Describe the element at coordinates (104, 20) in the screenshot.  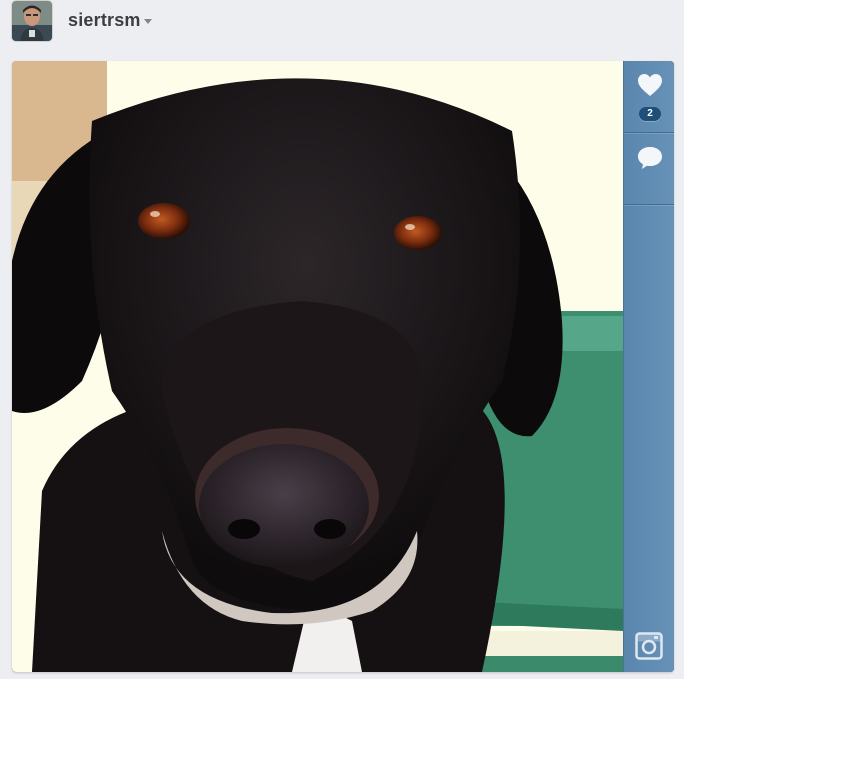
I see `username-link: siertrsm` at that location.